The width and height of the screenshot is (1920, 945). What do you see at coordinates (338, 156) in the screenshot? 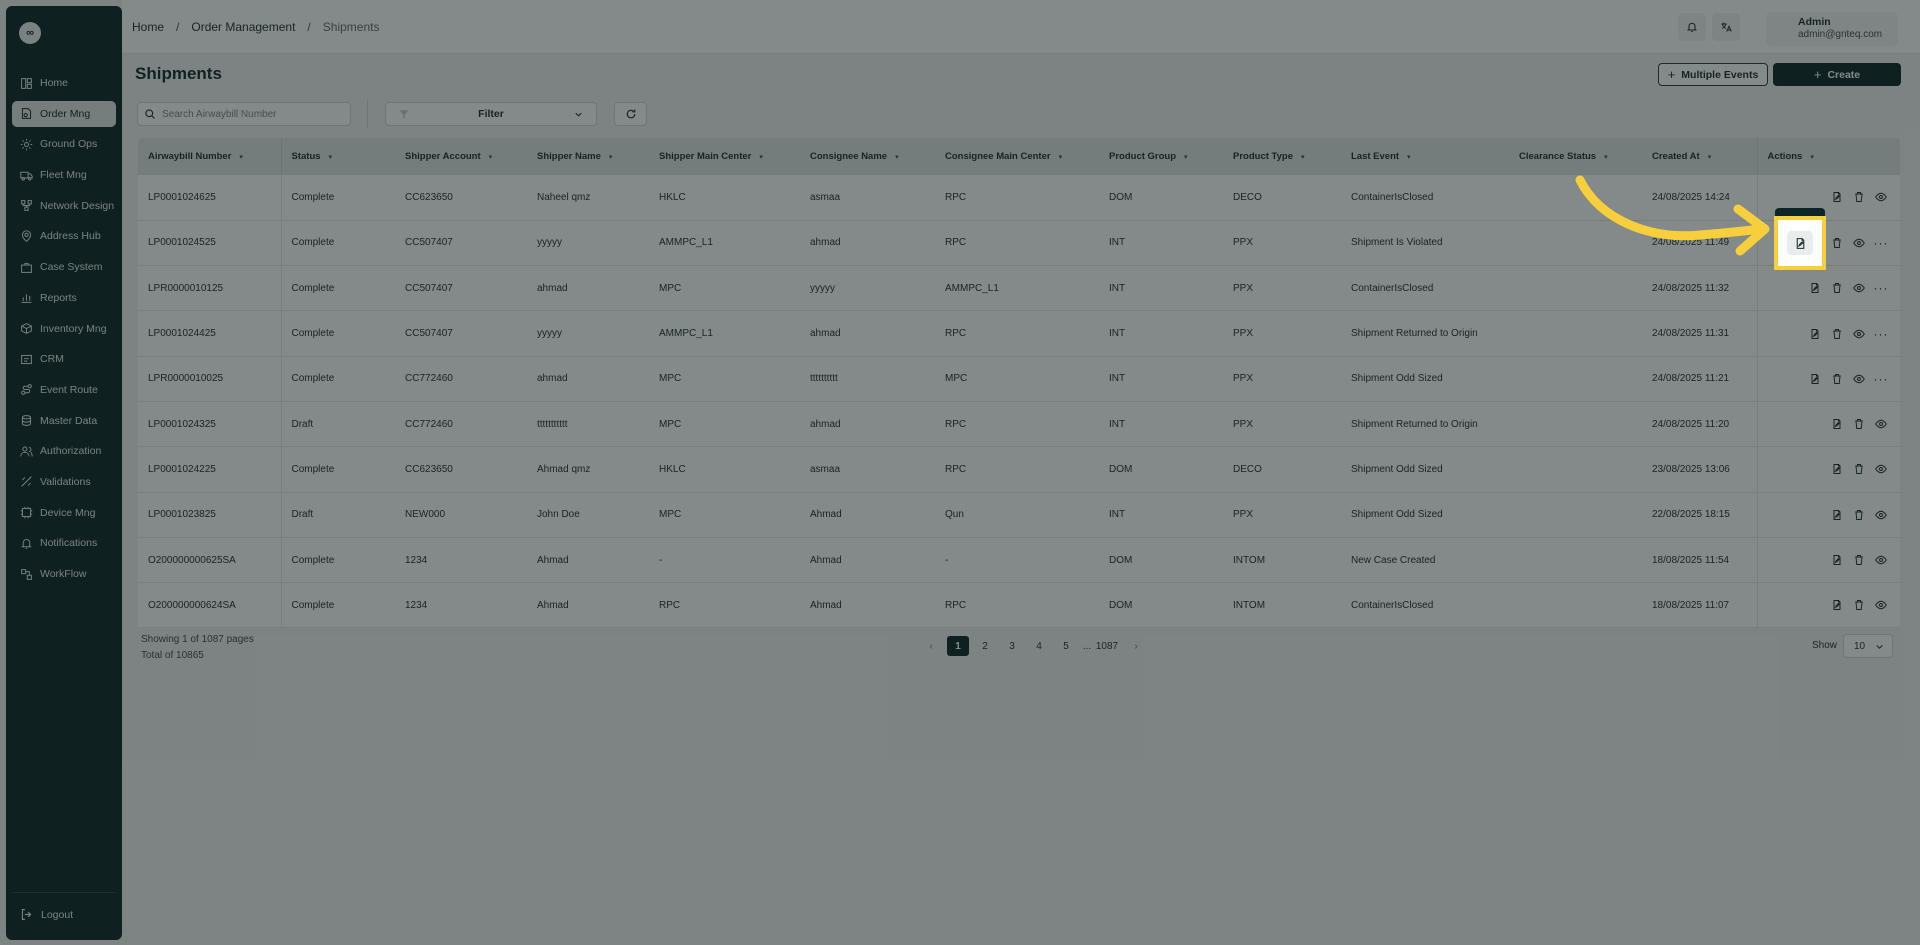
I see `column-header-status: Status ▾` at bounding box center [338, 156].